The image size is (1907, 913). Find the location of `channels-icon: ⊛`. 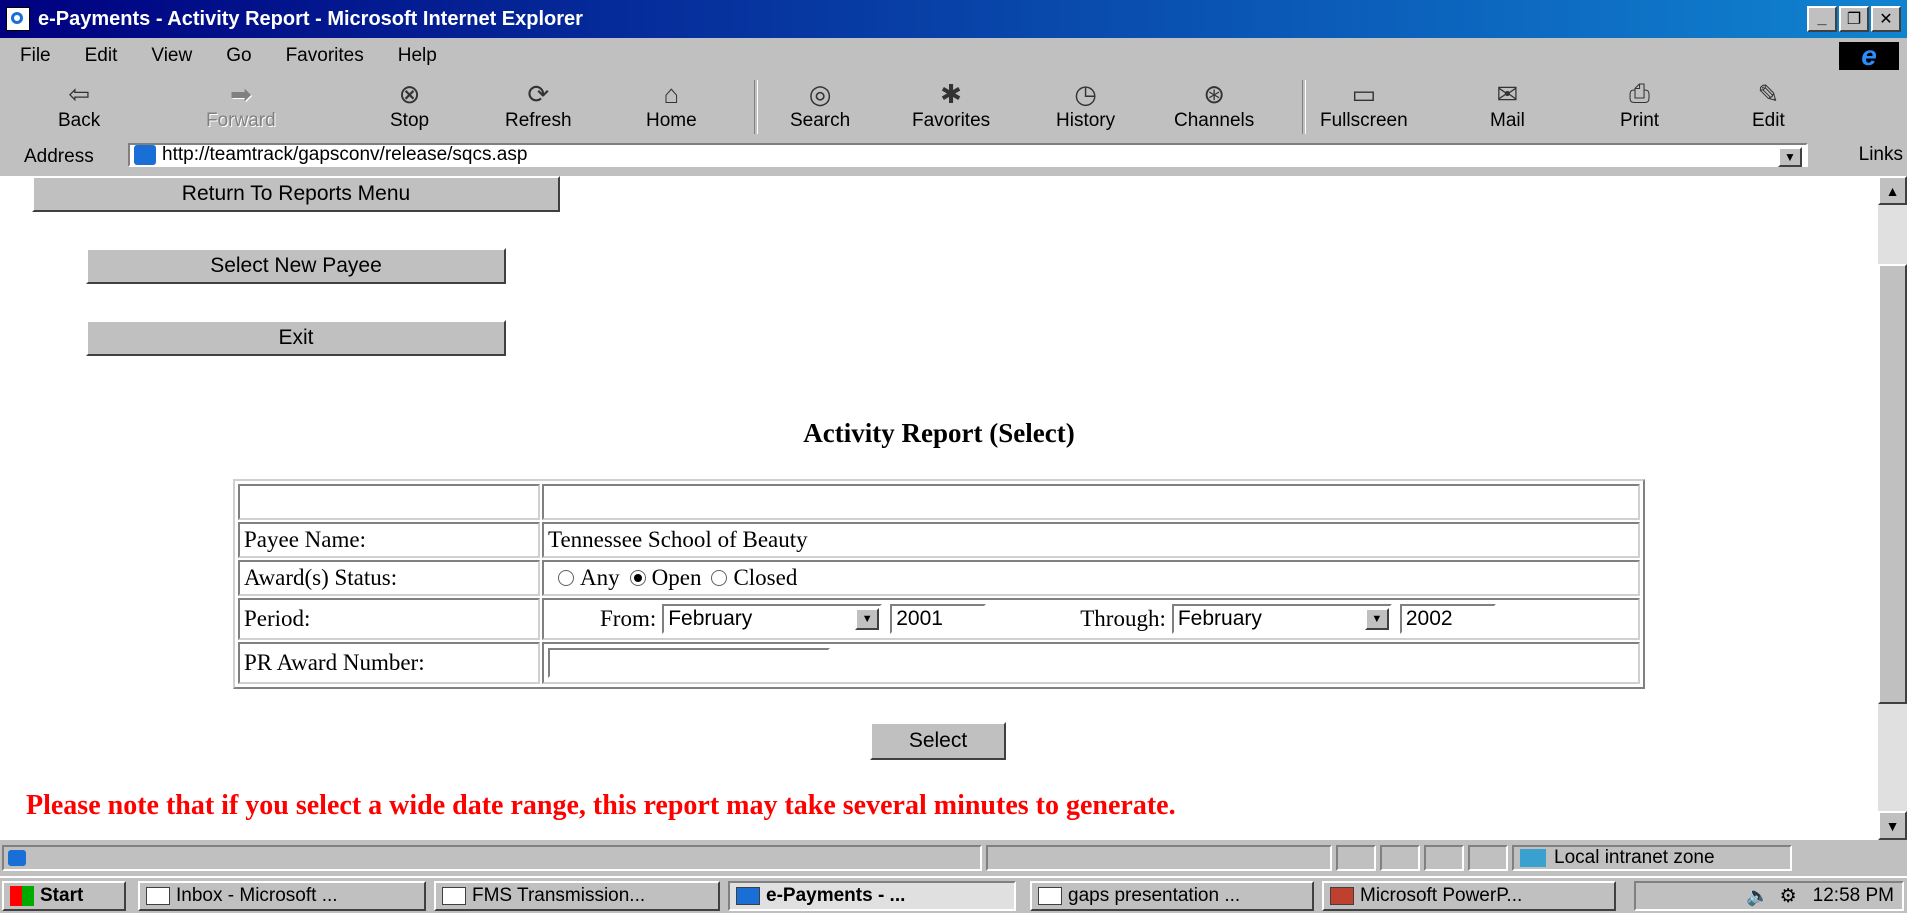

channels-icon: ⊛ is located at coordinates (1214, 93).